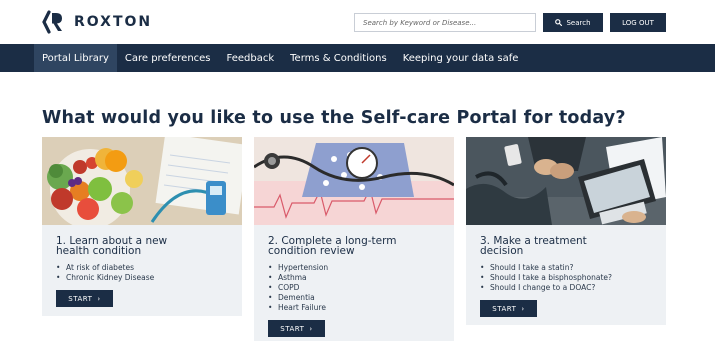 This screenshot has width=715, height=341. What do you see at coordinates (338, 58) in the screenshot?
I see `nav-item-terms-conditions: Terms & Conditions` at bounding box center [338, 58].